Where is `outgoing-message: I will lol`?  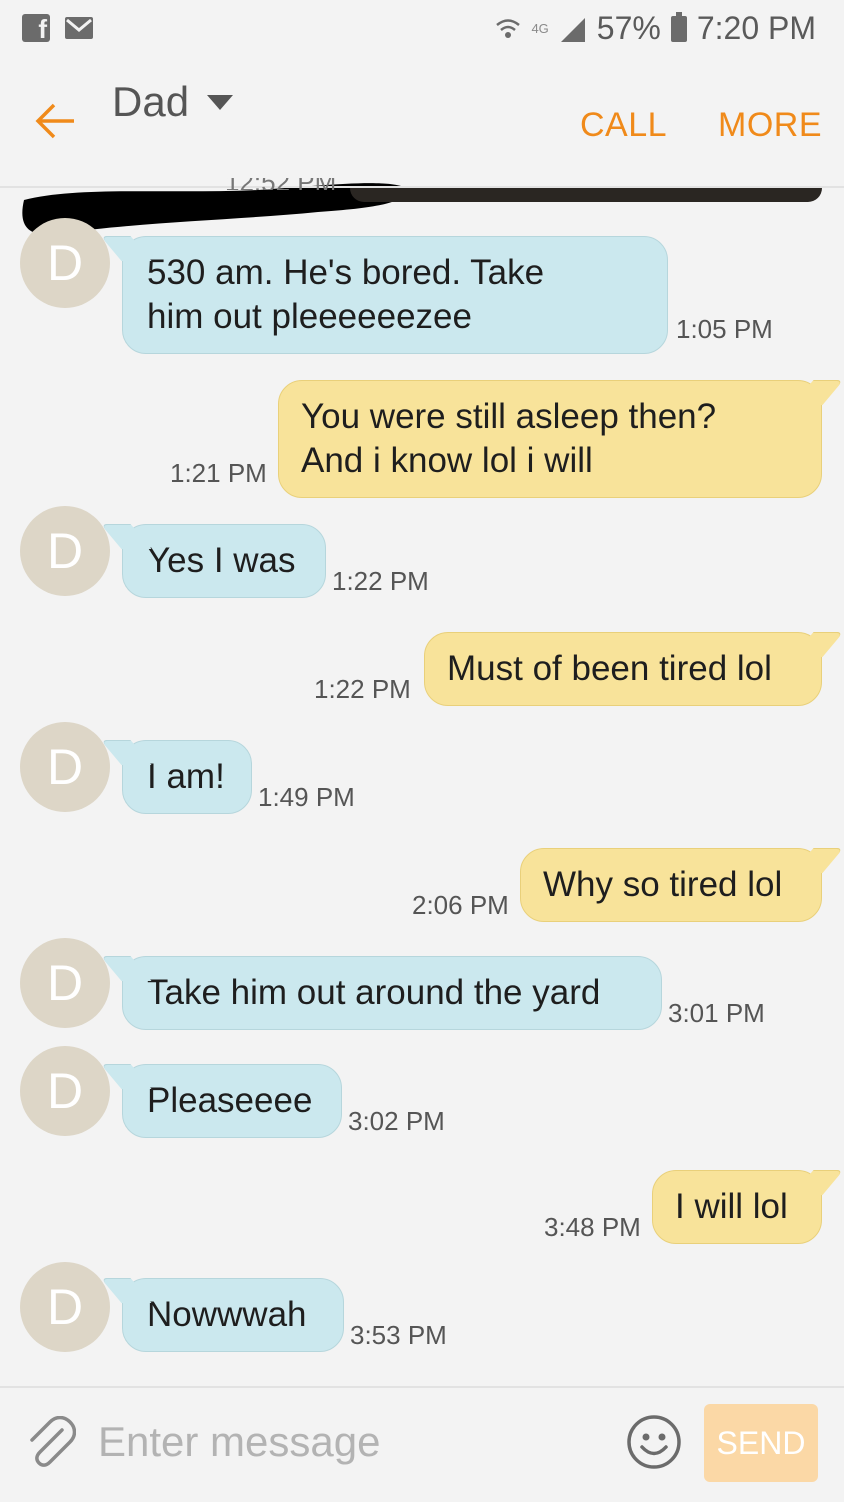
outgoing-message: I will lol is located at coordinates (737, 1207).